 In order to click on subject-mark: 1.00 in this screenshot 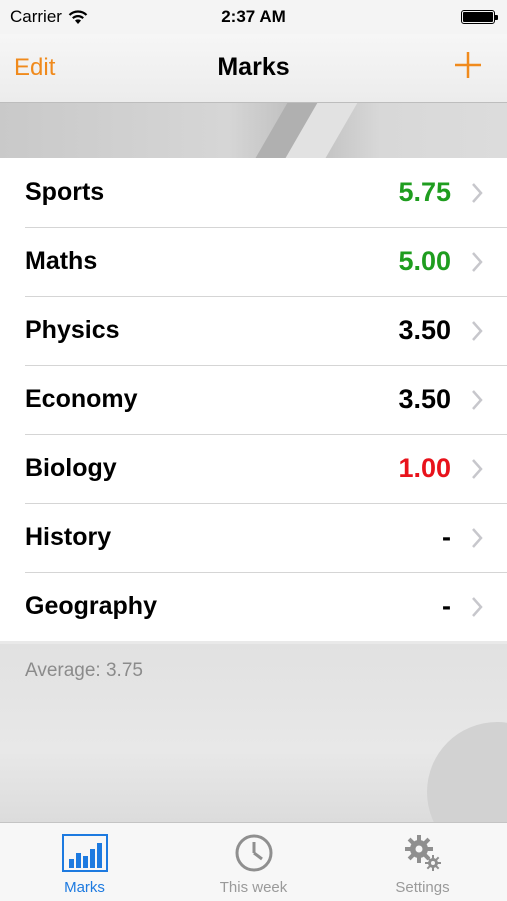, I will do `click(424, 468)`.